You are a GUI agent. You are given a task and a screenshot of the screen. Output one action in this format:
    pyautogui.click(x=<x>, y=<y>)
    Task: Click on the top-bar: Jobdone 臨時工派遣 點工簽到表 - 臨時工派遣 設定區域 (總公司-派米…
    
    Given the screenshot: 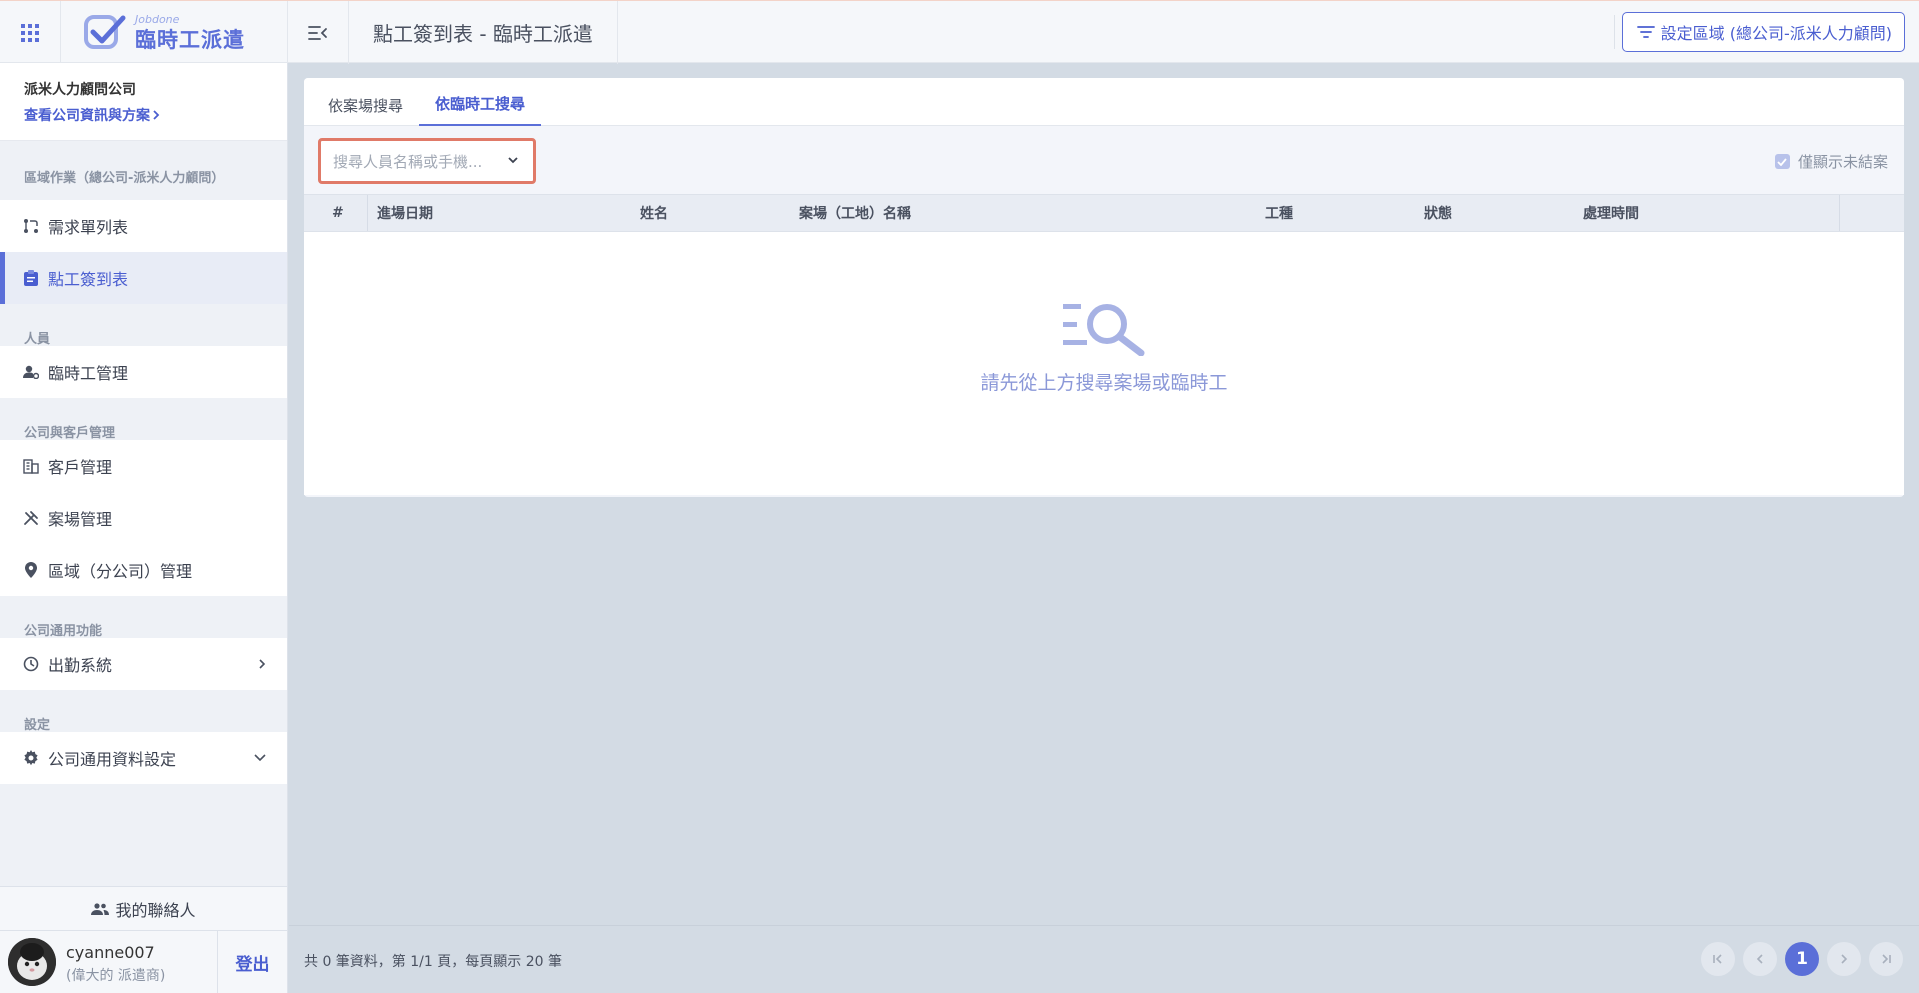 What is the action you would take?
    pyautogui.click(x=959, y=32)
    